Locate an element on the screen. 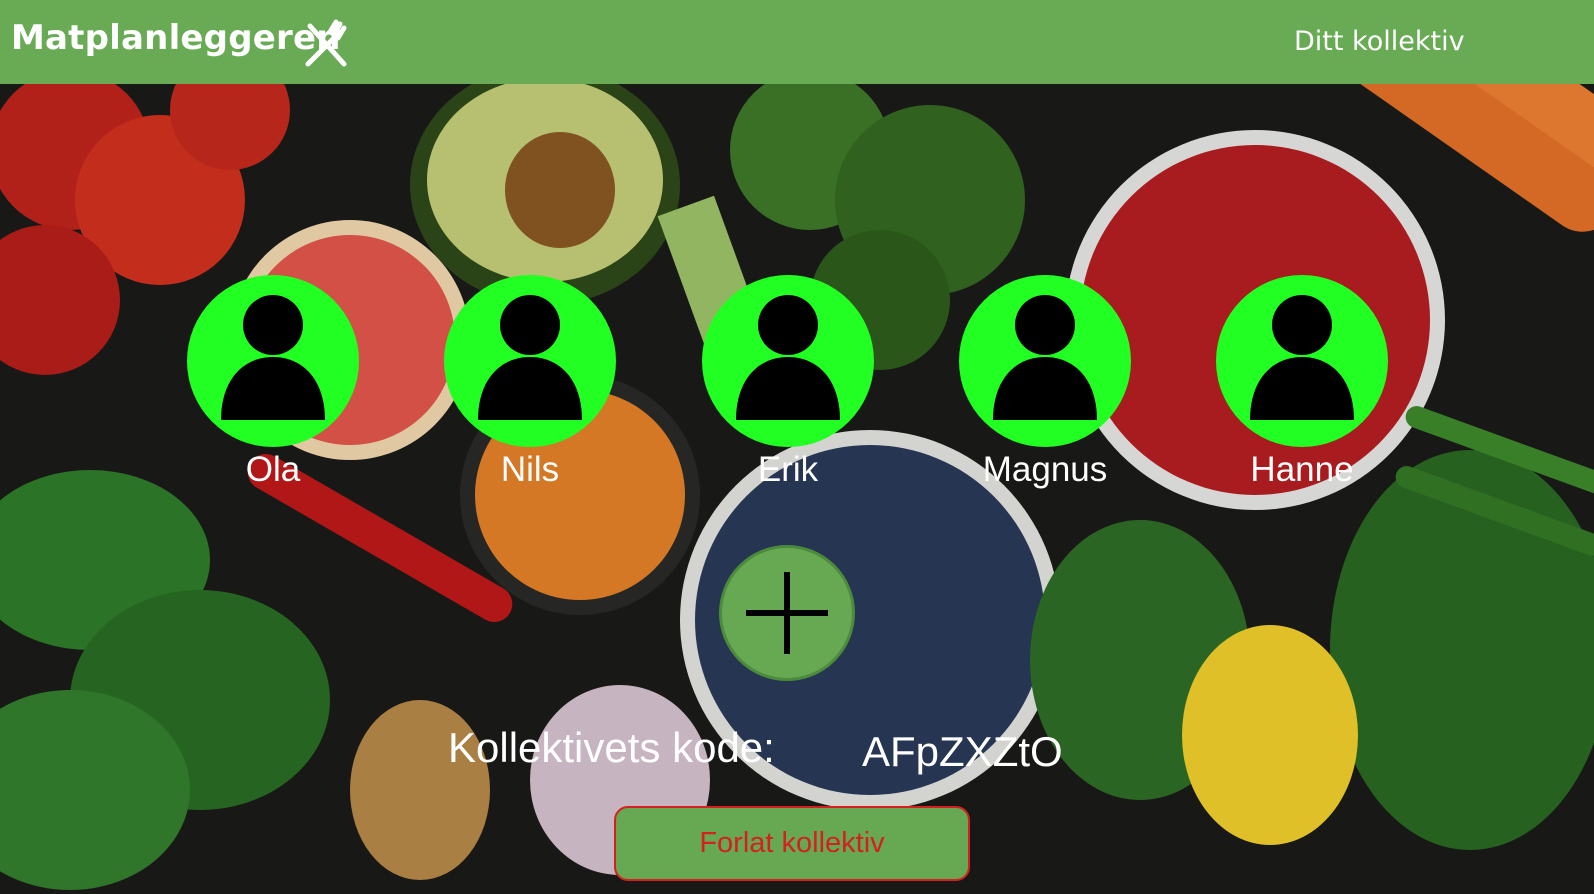 Image resolution: width=1594 pixels, height=894 pixels. top-bar: Matplanleggeren Ditt kollektiv is located at coordinates (797, 42).